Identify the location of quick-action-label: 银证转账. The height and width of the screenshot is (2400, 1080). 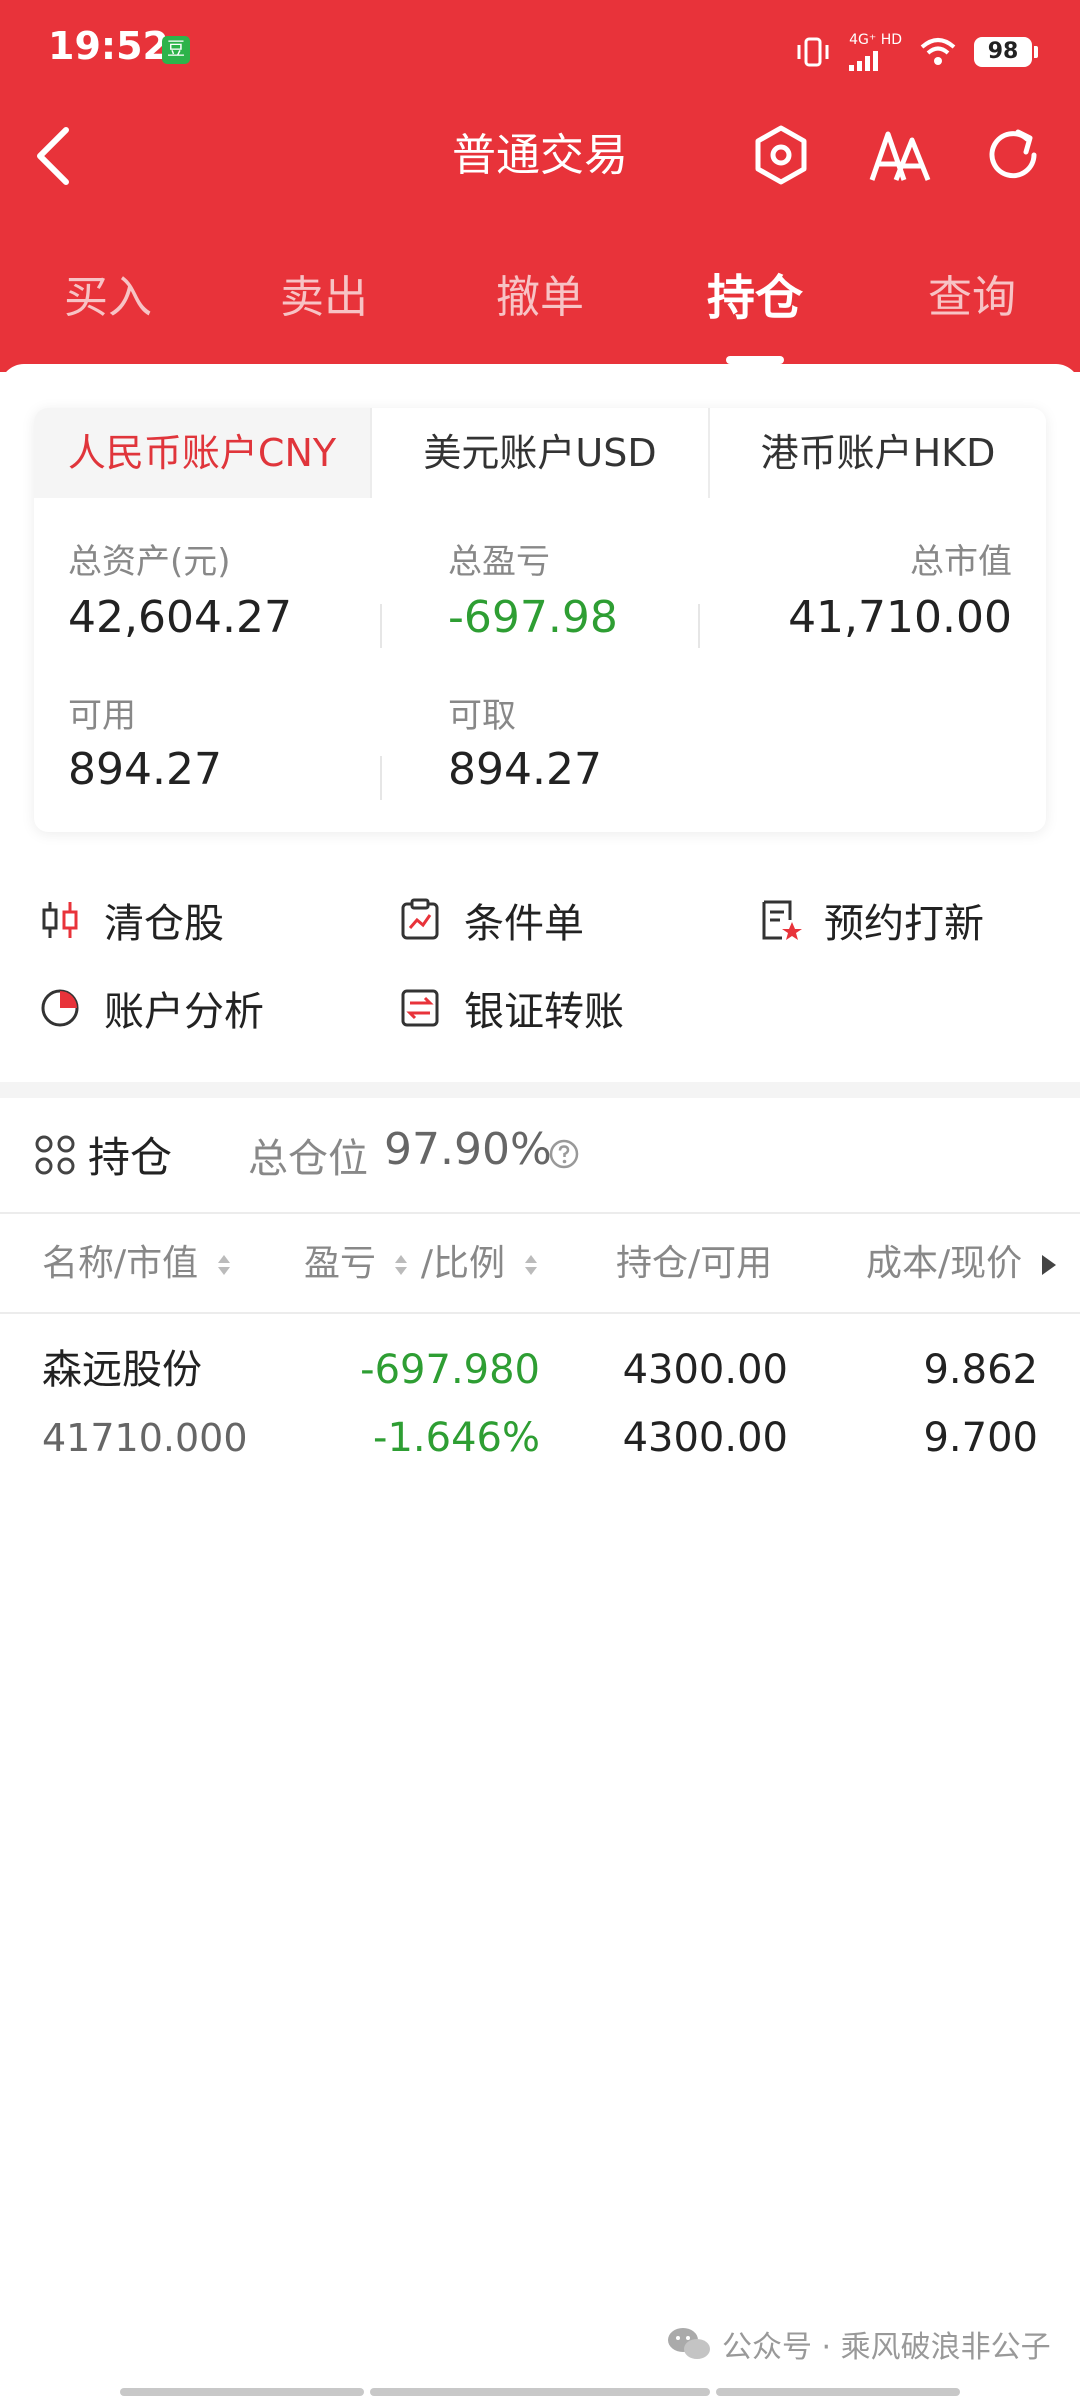
(544, 1012).